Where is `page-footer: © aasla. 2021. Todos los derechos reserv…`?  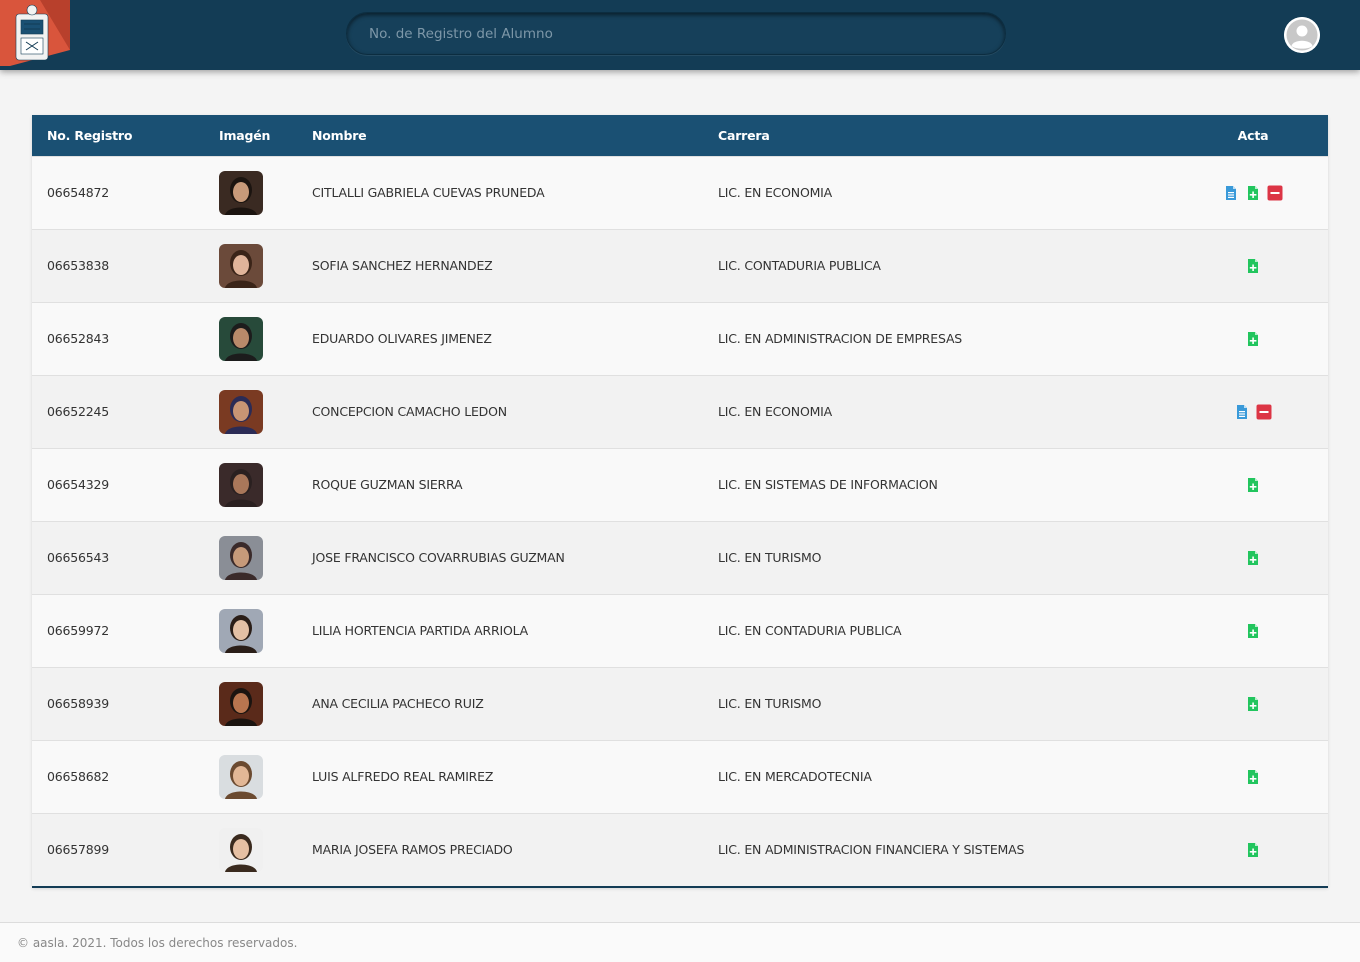
page-footer: © aasla. 2021. Todos los derechos reserv… is located at coordinates (680, 942).